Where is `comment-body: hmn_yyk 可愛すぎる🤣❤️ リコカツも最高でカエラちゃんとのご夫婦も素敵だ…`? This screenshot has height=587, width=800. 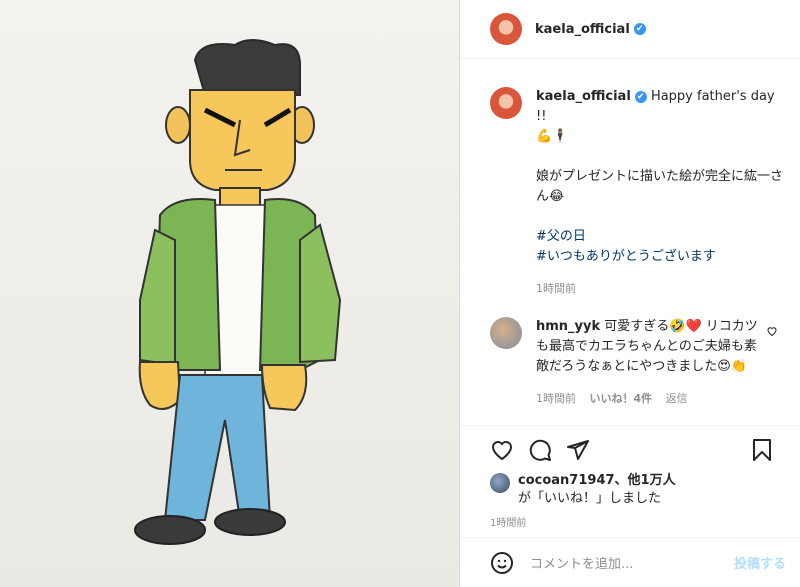 comment-body: hmn_yyk 可愛すぎる🤣❤️ リコカツも最高でカエラちゃんとのご夫婦も素敵だ… is located at coordinates (648, 363).